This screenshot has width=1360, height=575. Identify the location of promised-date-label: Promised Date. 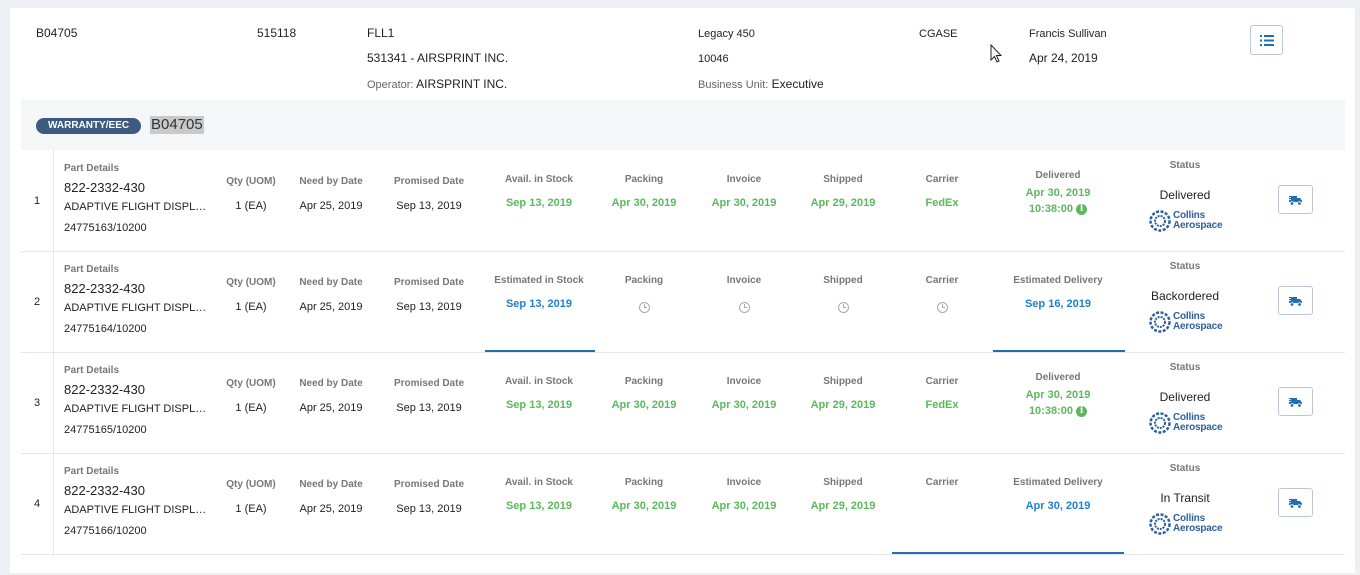
(429, 282).